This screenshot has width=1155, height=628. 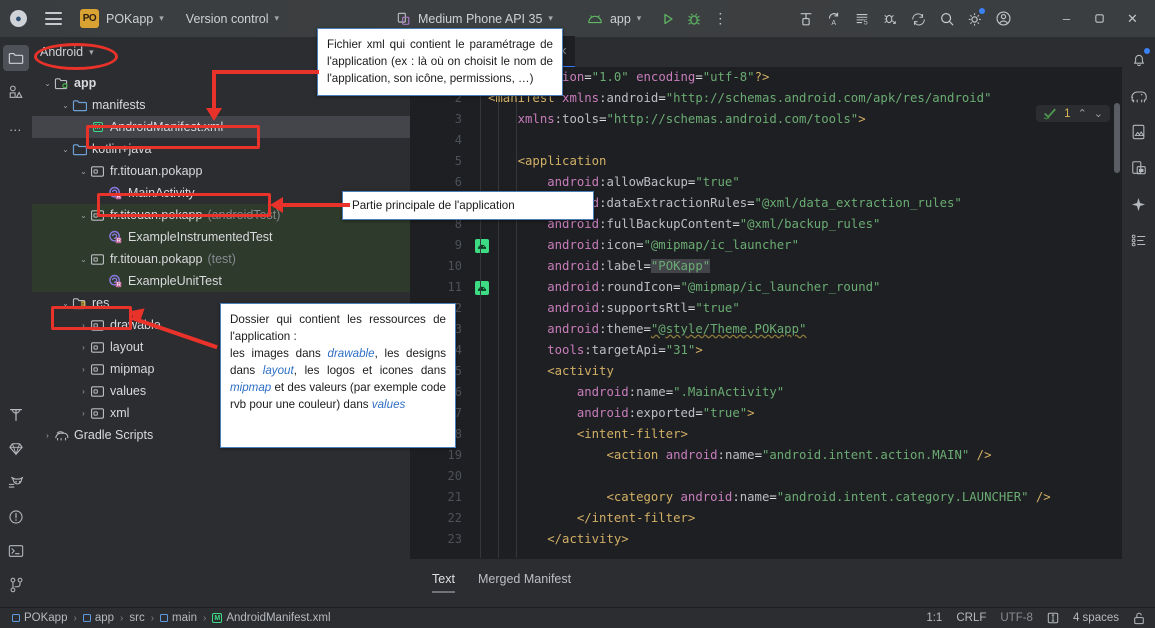 I want to click on caret-position: 1:1, so click(x=934, y=618).